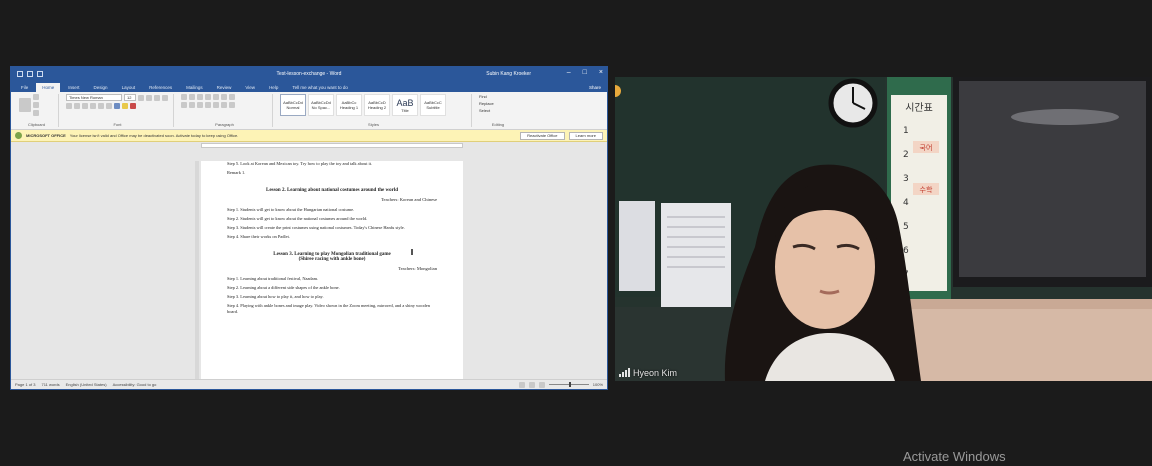 The width and height of the screenshot is (1152, 466). I want to click on style-heading-1: AaBbCc Heading 1, so click(349, 105).